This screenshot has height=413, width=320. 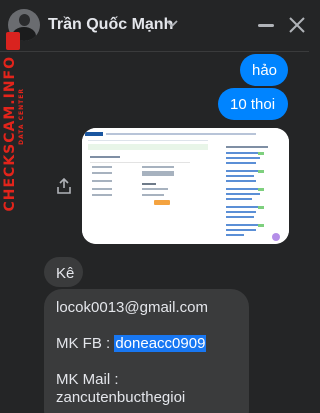 What do you see at coordinates (63, 272) in the screenshot?
I see `message-incoming: Kê` at bounding box center [63, 272].